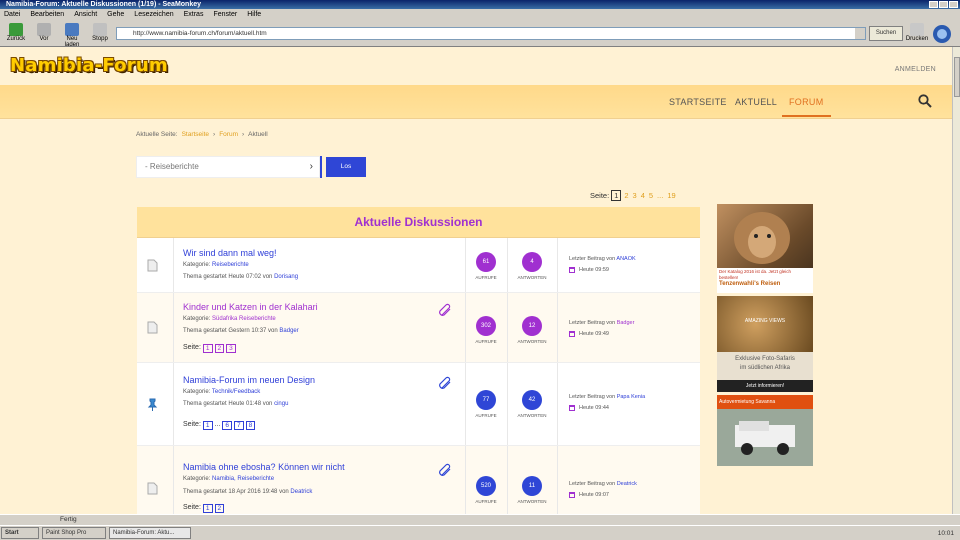 Image resolution: width=960 pixels, height=540 pixels. I want to click on reload-button: Neu laden, so click(72, 35).